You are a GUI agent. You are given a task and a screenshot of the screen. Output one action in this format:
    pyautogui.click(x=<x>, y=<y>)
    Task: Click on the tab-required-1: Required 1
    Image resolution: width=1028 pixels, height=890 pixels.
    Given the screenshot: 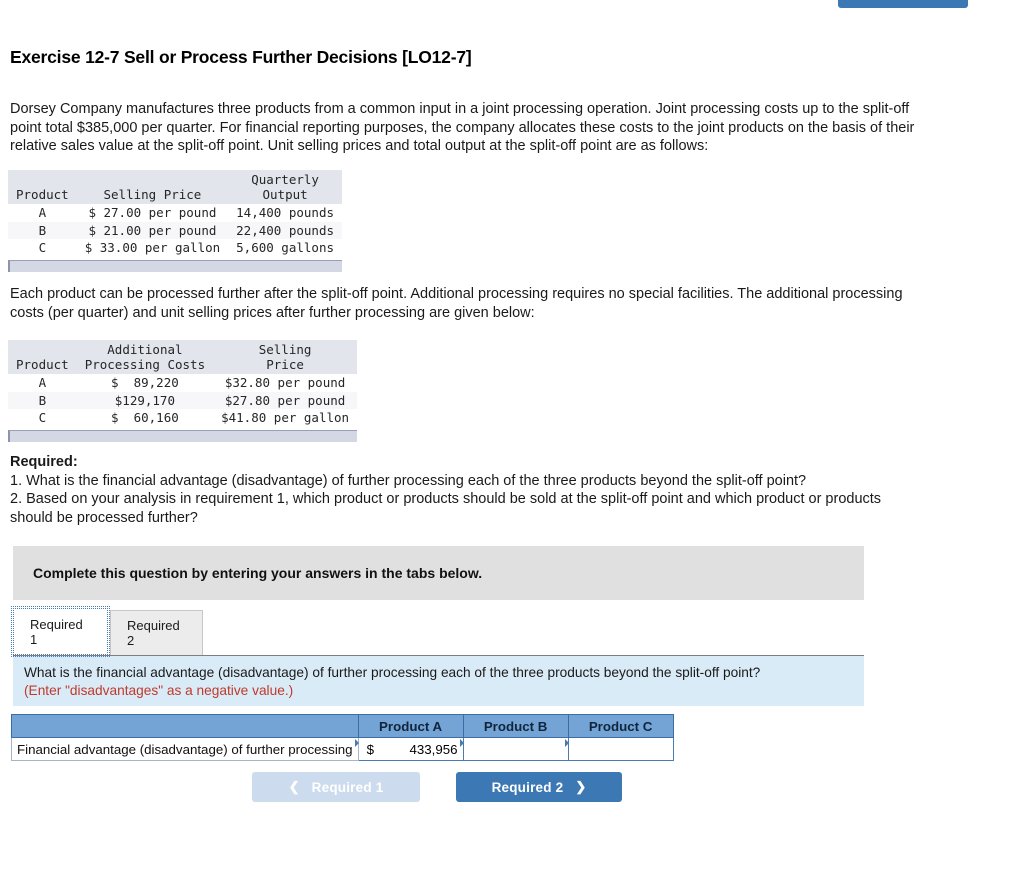 What is the action you would take?
    pyautogui.click(x=60, y=631)
    